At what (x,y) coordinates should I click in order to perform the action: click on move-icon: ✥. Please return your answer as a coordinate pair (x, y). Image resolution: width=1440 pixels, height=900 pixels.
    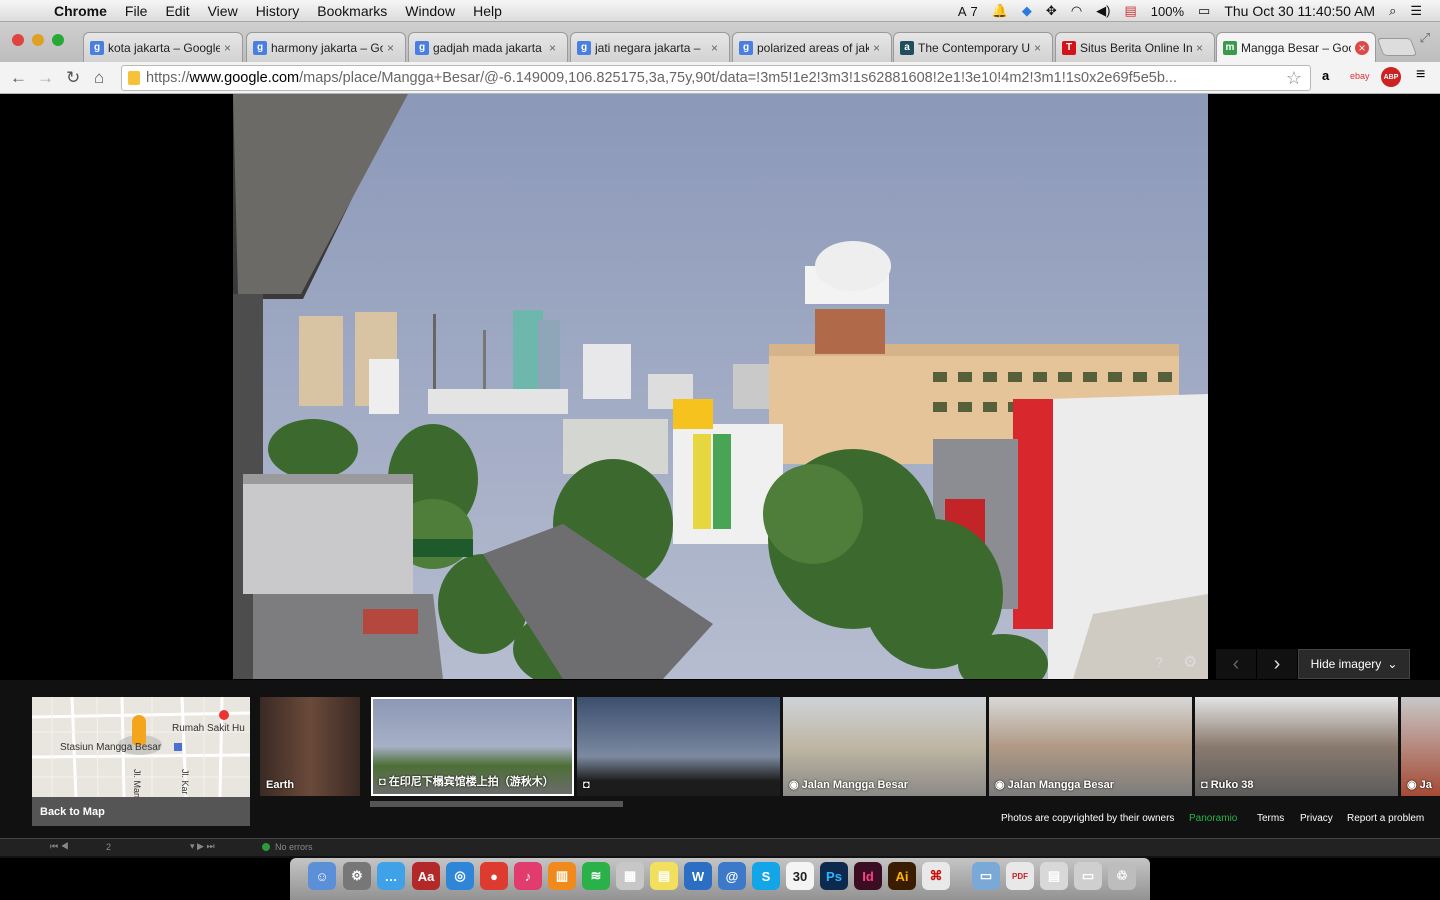
    Looking at the image, I should click on (1051, 11).